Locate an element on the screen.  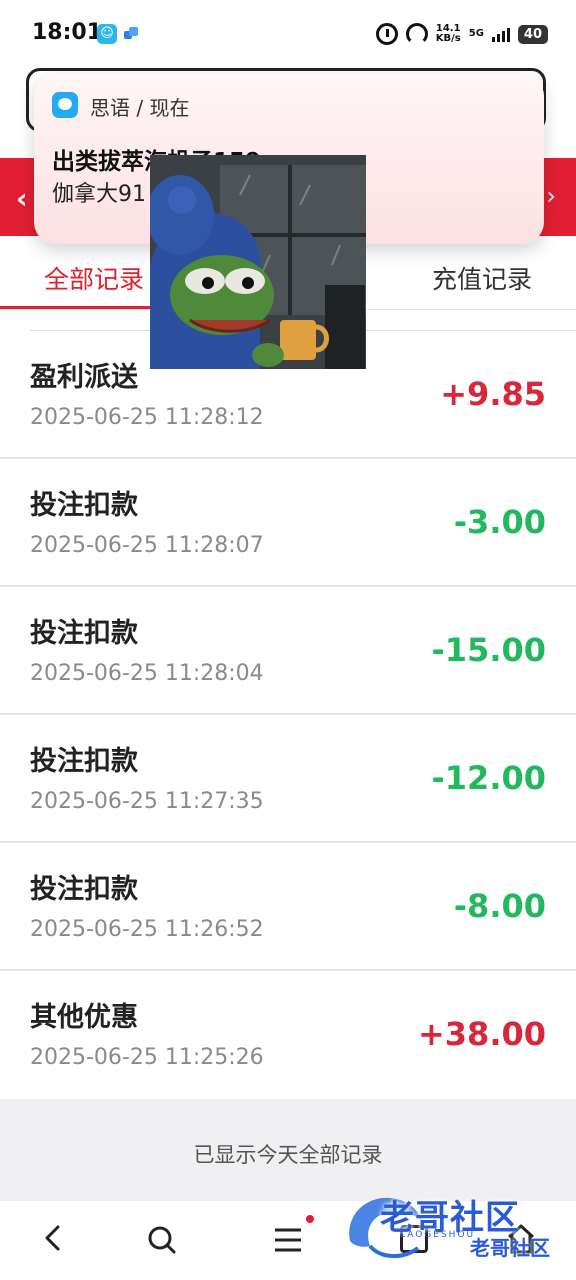
battery-indicator: 40 is located at coordinates (532, 34).